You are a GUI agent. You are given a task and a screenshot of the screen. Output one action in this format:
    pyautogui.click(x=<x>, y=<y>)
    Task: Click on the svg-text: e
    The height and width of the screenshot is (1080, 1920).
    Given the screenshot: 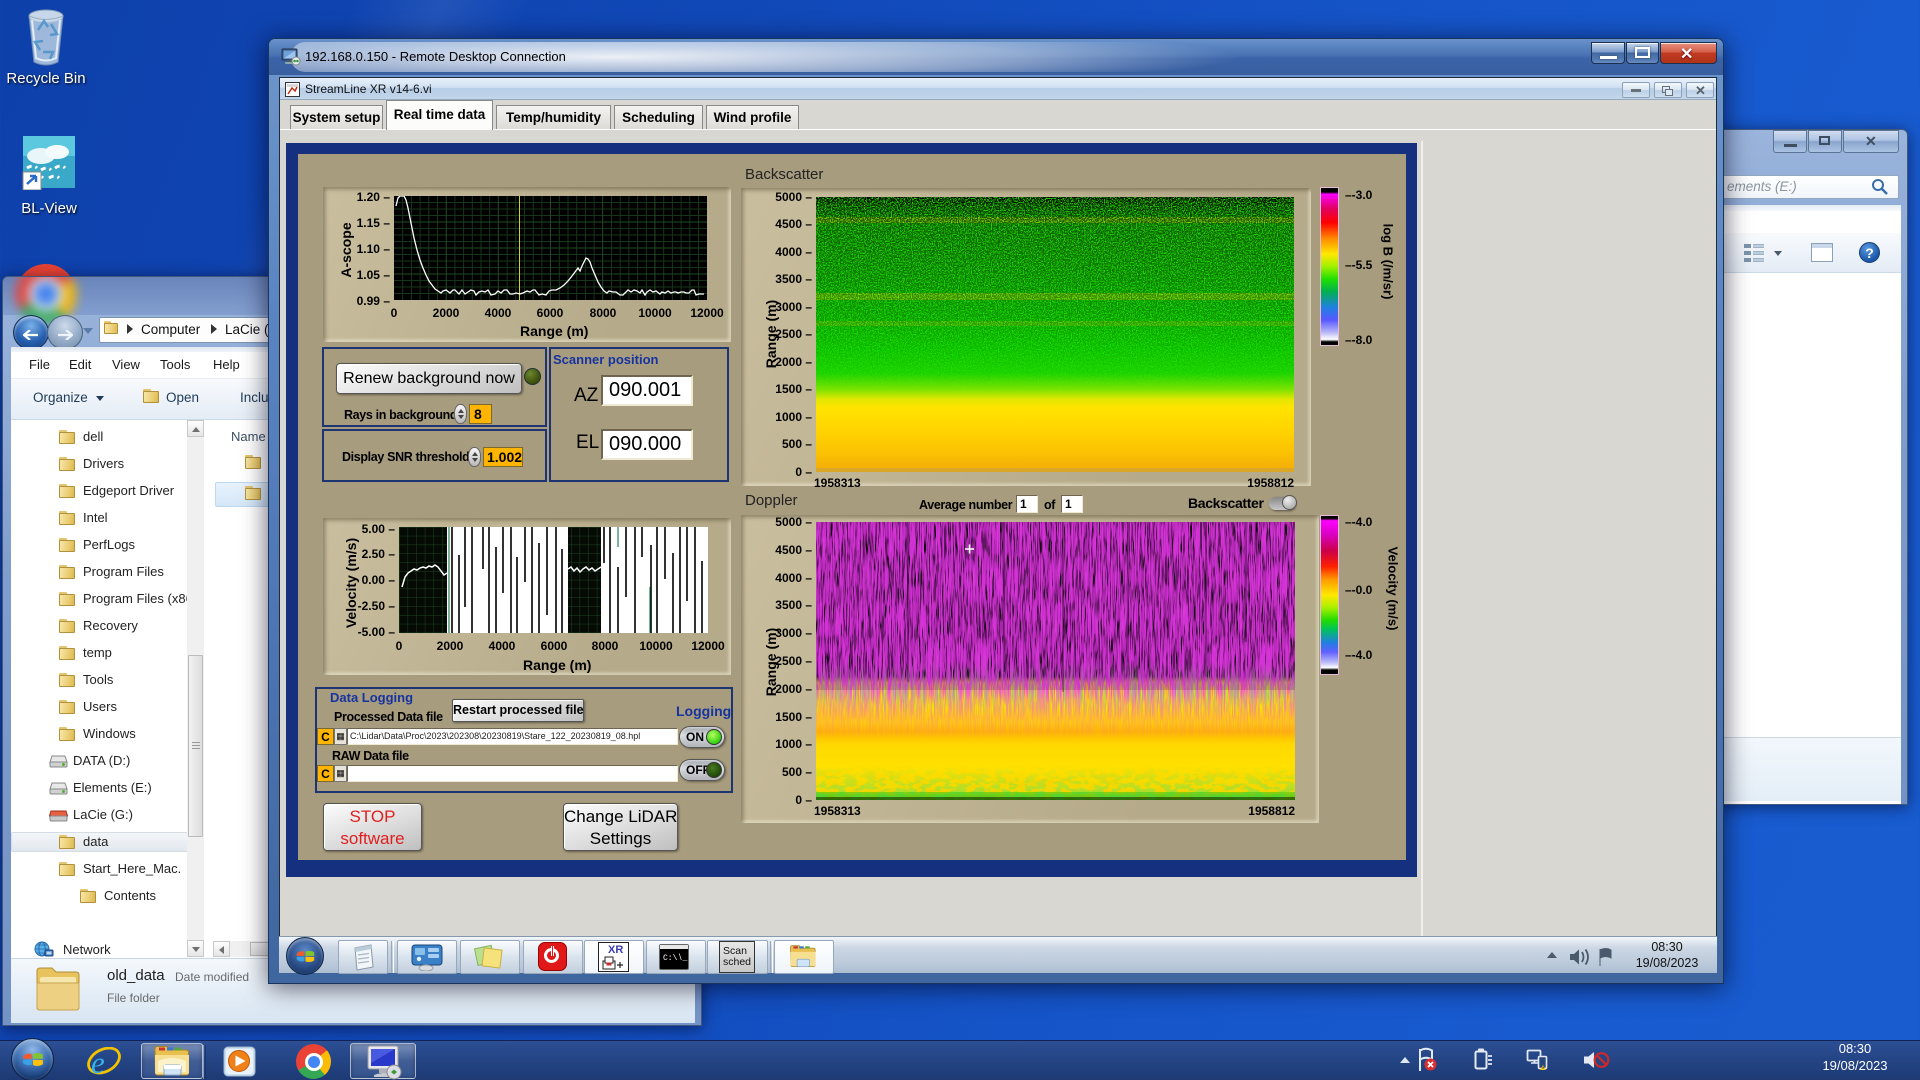 What is the action you would take?
    pyautogui.click(x=98, y=1062)
    